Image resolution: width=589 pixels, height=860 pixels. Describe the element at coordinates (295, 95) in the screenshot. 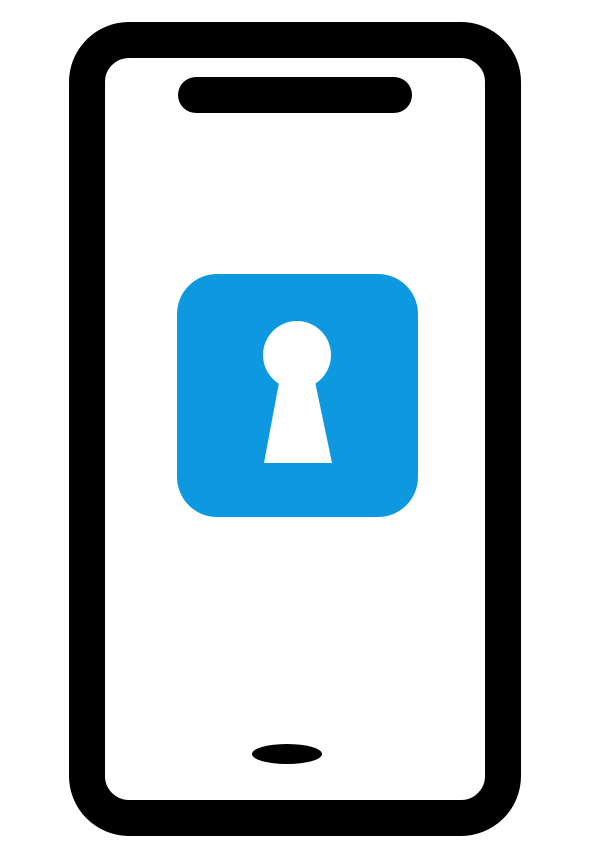

I see `speaker-slot` at that location.